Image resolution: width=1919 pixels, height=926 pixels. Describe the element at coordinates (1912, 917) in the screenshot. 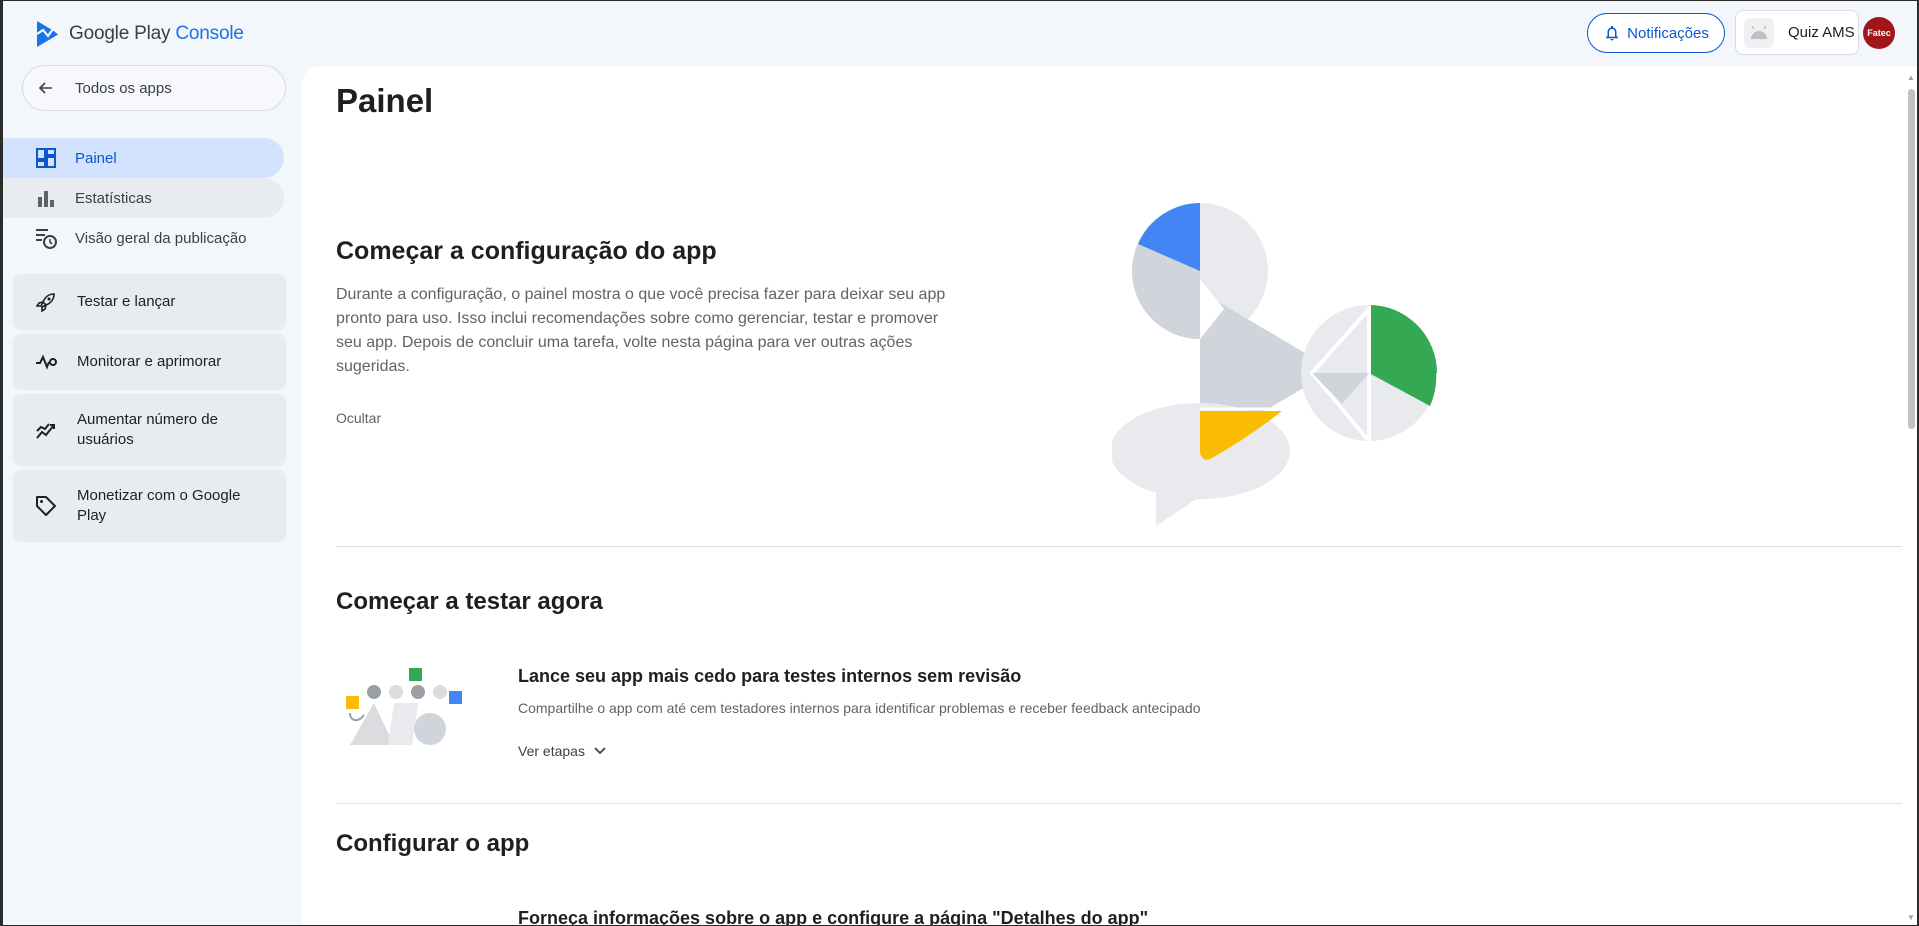

I see `scroll-down-arrow-icon: ▼` at that location.